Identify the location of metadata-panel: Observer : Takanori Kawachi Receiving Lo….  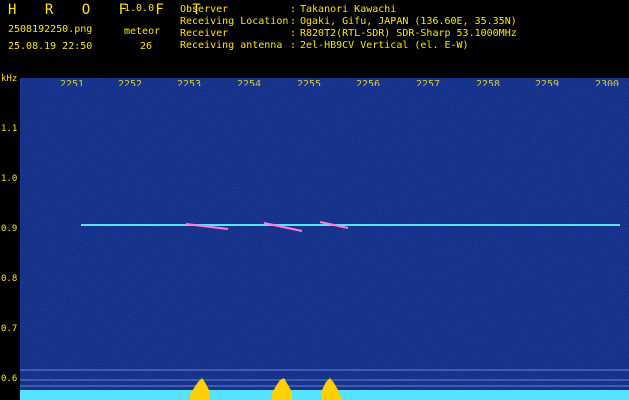
(402, 28).